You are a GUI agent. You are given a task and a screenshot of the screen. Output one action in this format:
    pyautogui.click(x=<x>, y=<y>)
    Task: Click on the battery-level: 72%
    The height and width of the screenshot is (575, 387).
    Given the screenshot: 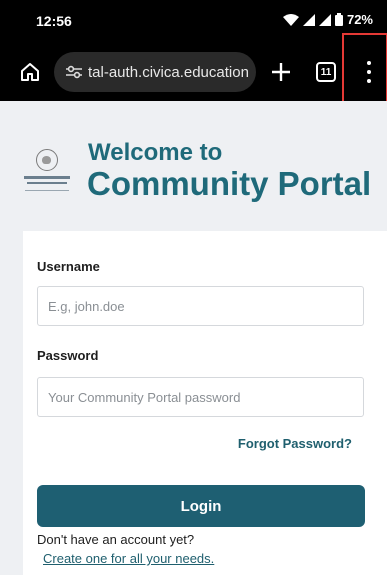 What is the action you would take?
    pyautogui.click(x=359, y=19)
    